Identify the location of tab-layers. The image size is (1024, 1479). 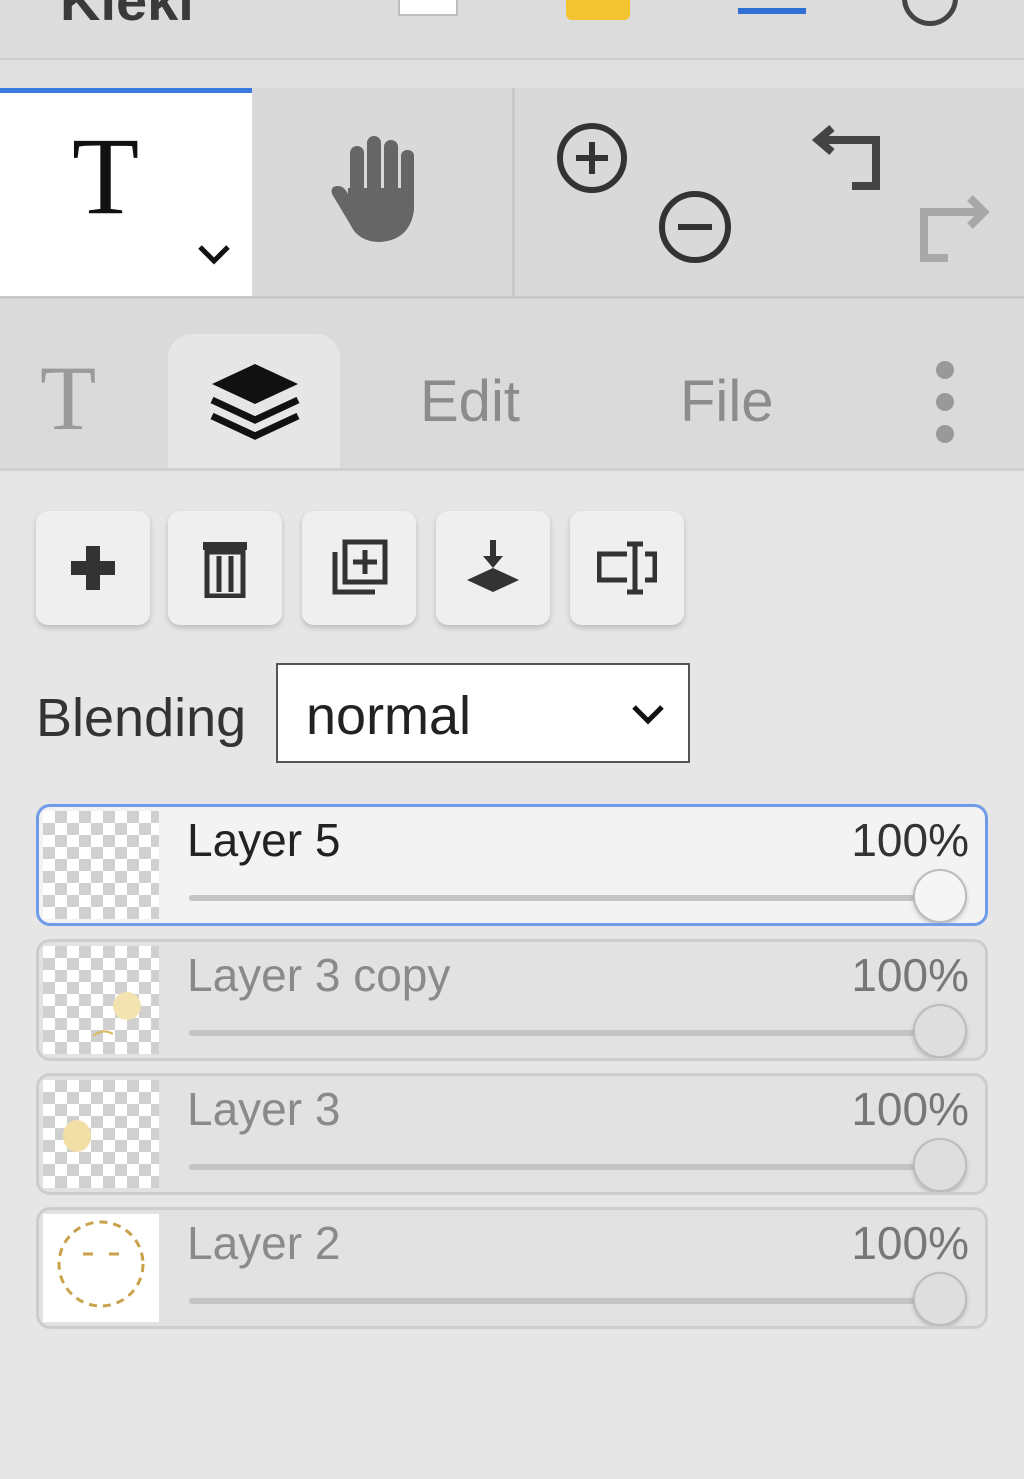
(254, 401).